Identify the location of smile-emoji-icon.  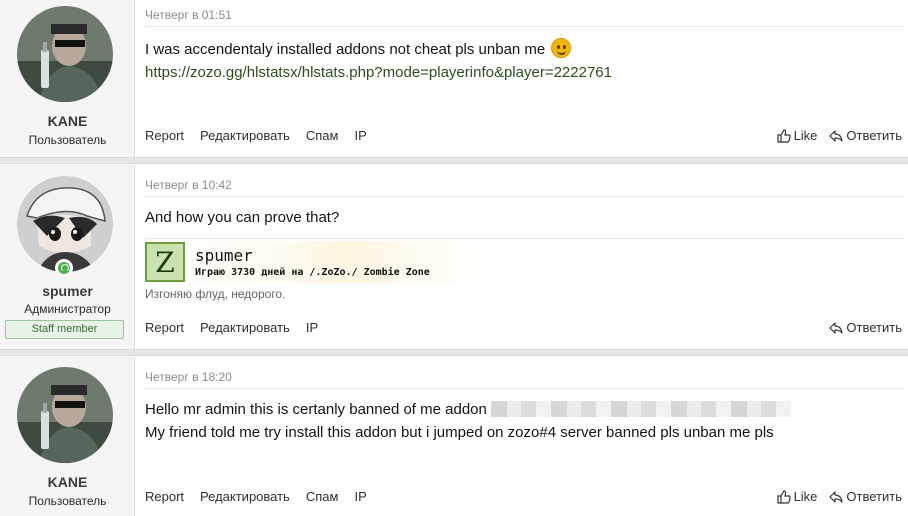
(561, 48).